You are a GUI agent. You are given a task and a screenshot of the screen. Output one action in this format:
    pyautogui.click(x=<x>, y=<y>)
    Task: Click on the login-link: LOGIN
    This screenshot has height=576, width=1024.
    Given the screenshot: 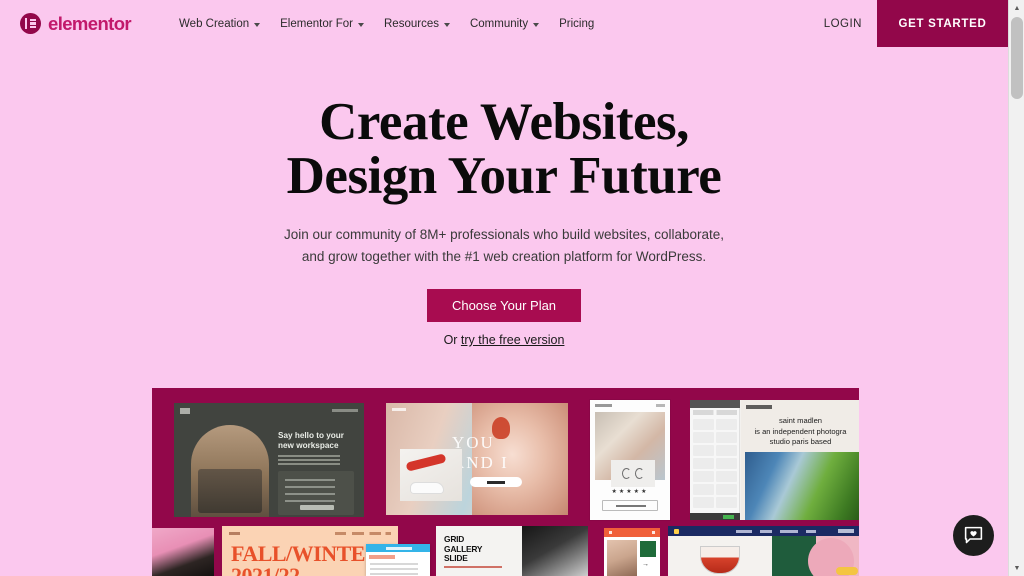 What is the action you would take?
    pyautogui.click(x=843, y=24)
    